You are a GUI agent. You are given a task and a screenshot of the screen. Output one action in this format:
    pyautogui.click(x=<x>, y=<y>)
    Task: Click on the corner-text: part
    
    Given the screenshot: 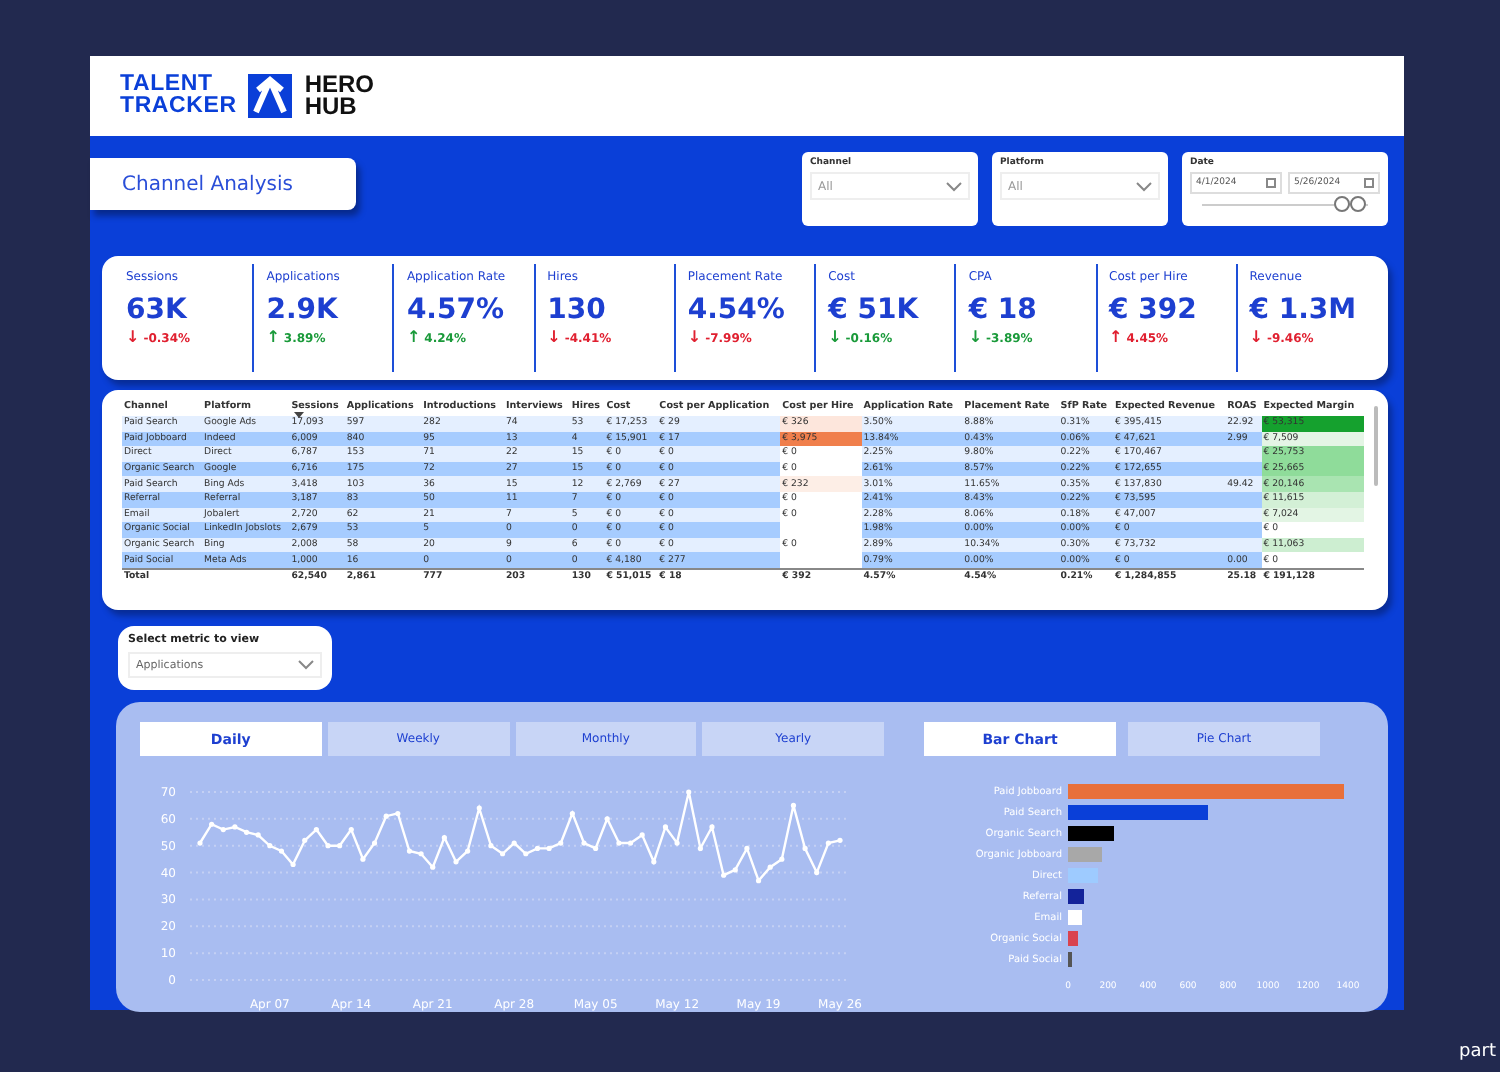 What is the action you would take?
    pyautogui.click(x=1477, y=1052)
    